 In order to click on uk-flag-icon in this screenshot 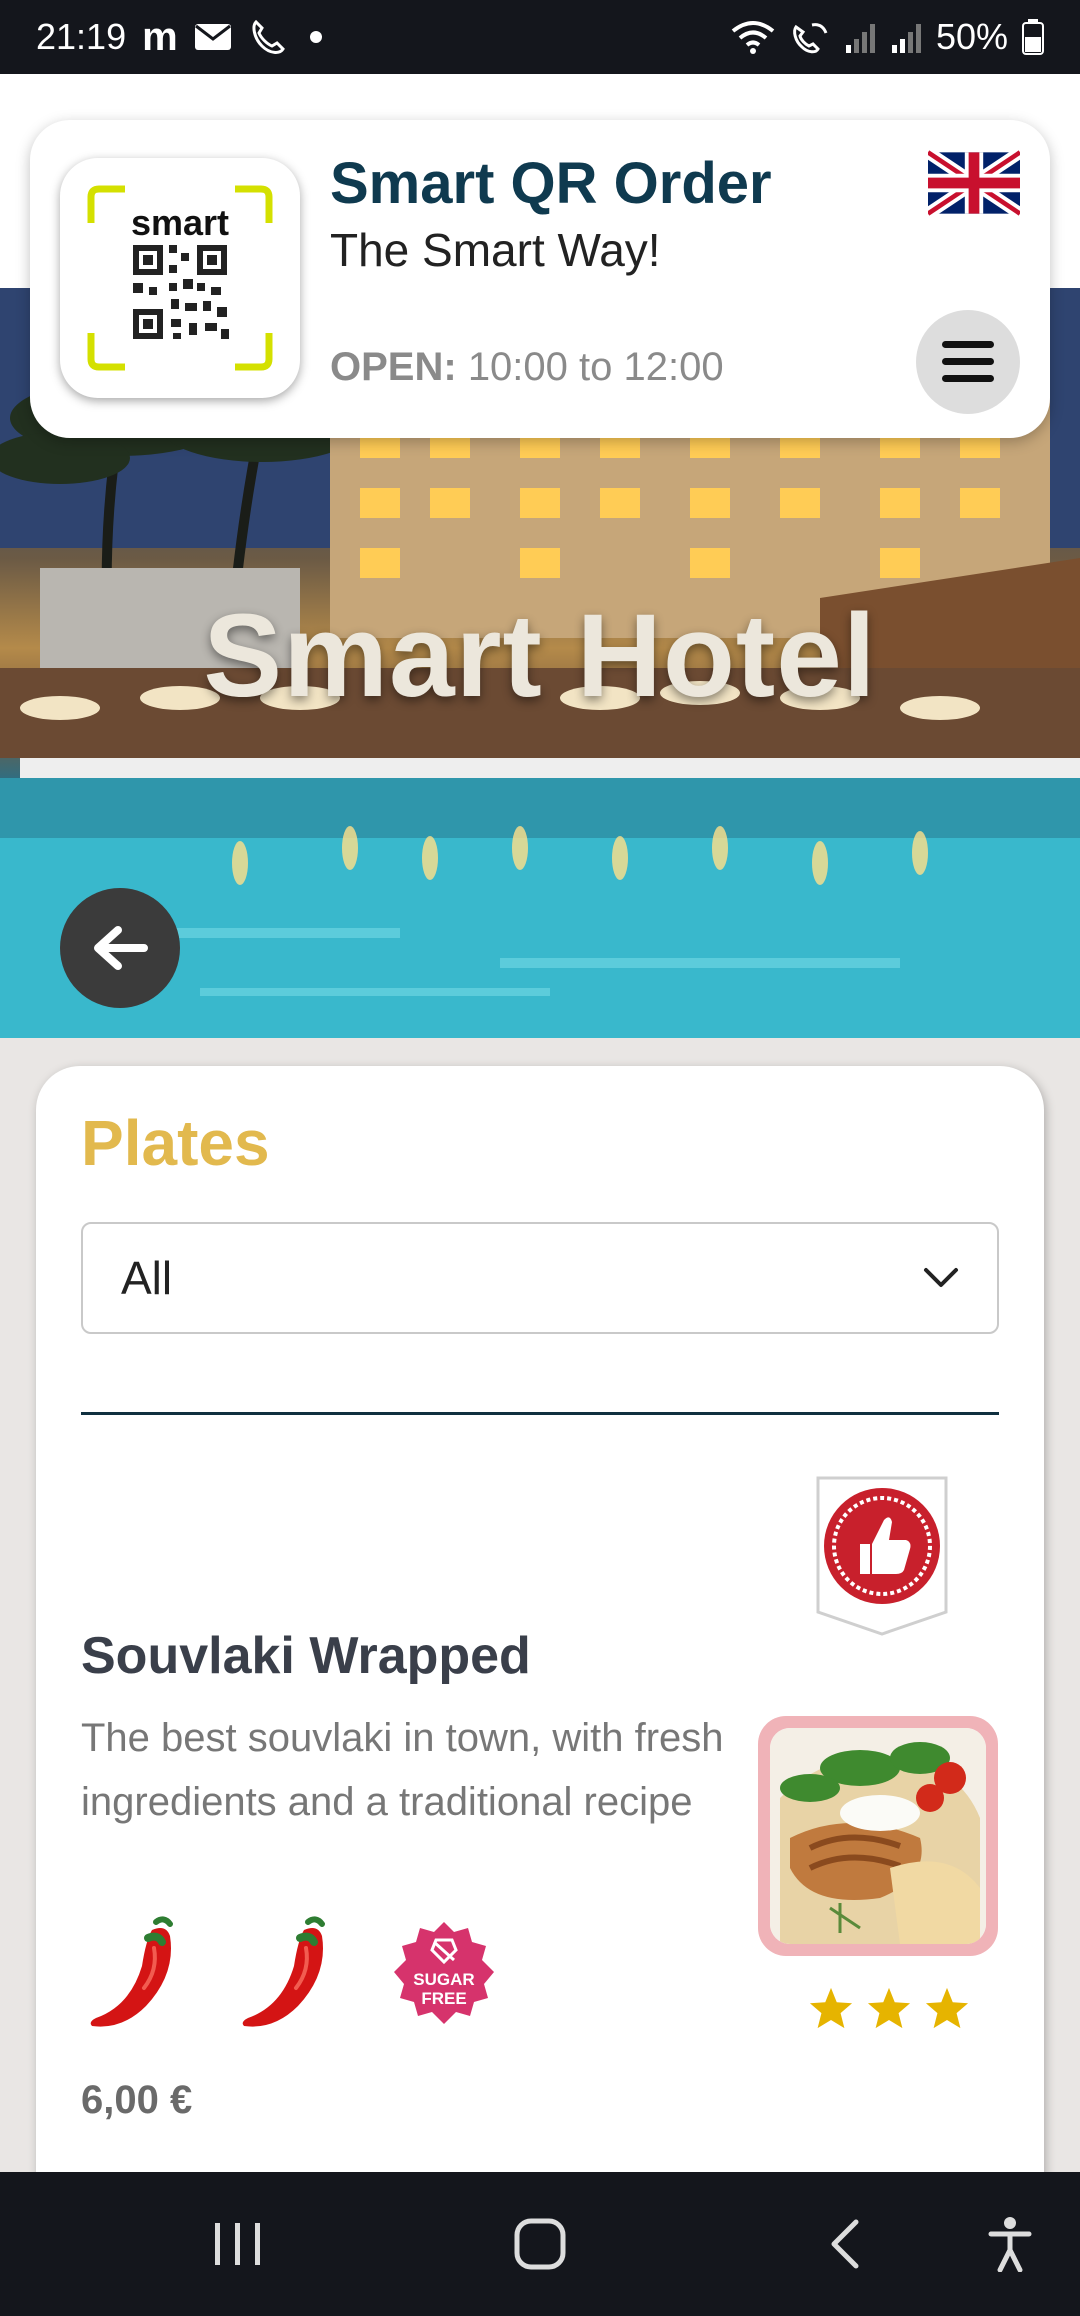, I will do `click(974, 183)`.